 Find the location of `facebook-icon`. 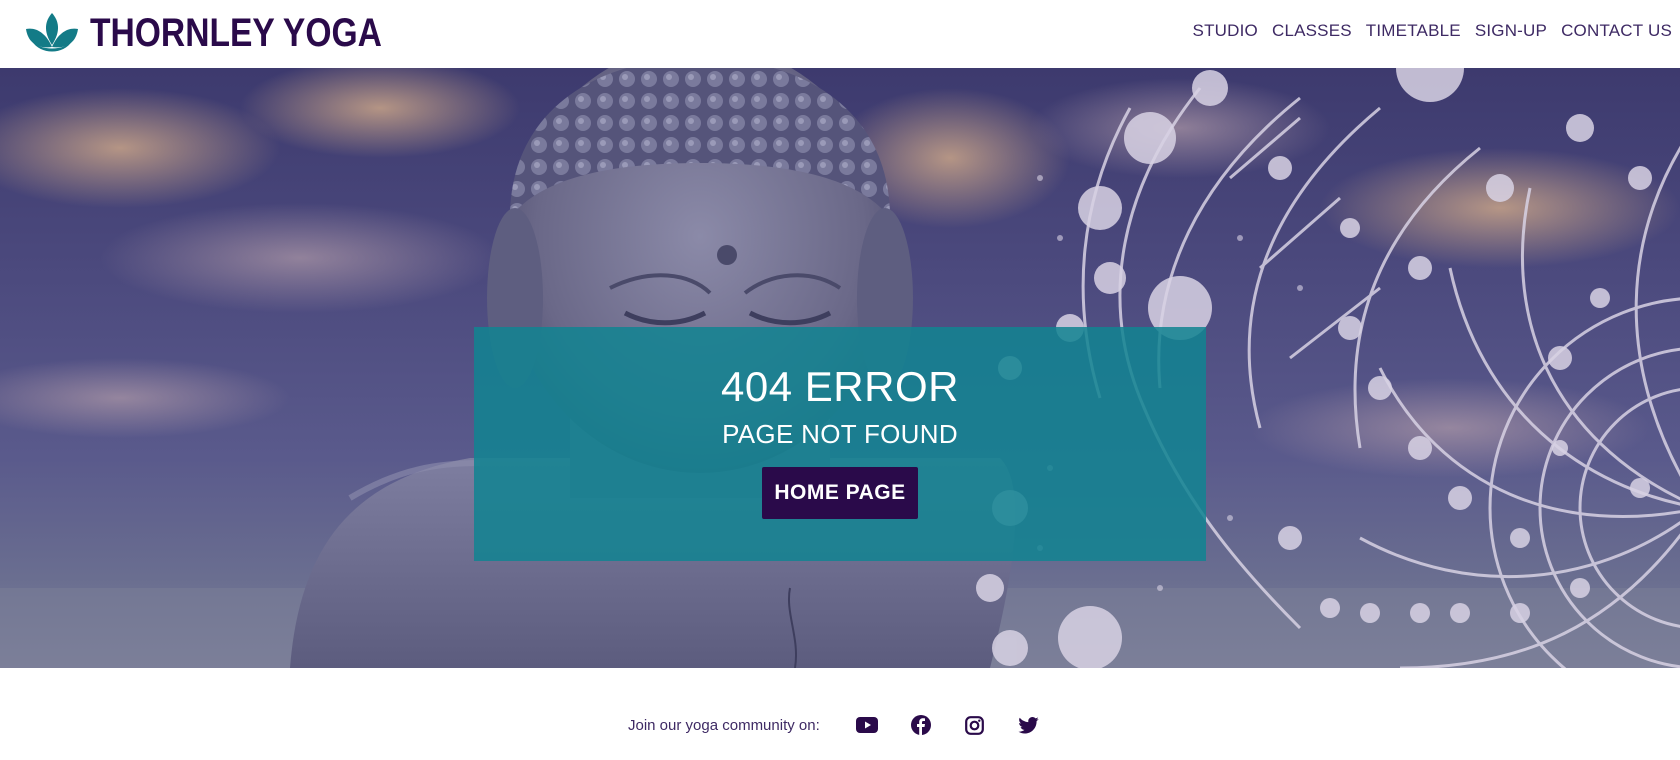

facebook-icon is located at coordinates (920, 725).